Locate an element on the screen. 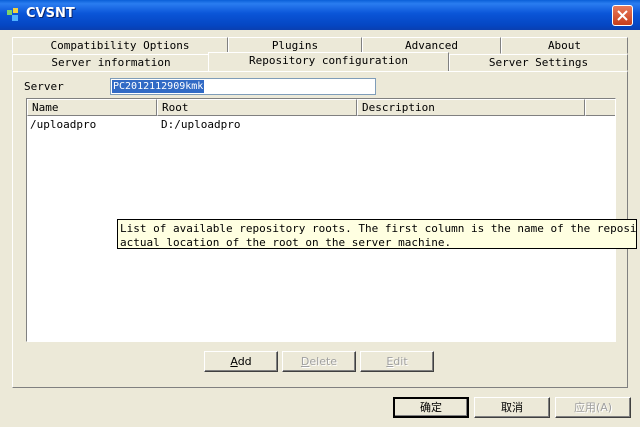 Image resolution: width=640 pixels, height=427 pixels. tab-label: About is located at coordinates (564, 45).